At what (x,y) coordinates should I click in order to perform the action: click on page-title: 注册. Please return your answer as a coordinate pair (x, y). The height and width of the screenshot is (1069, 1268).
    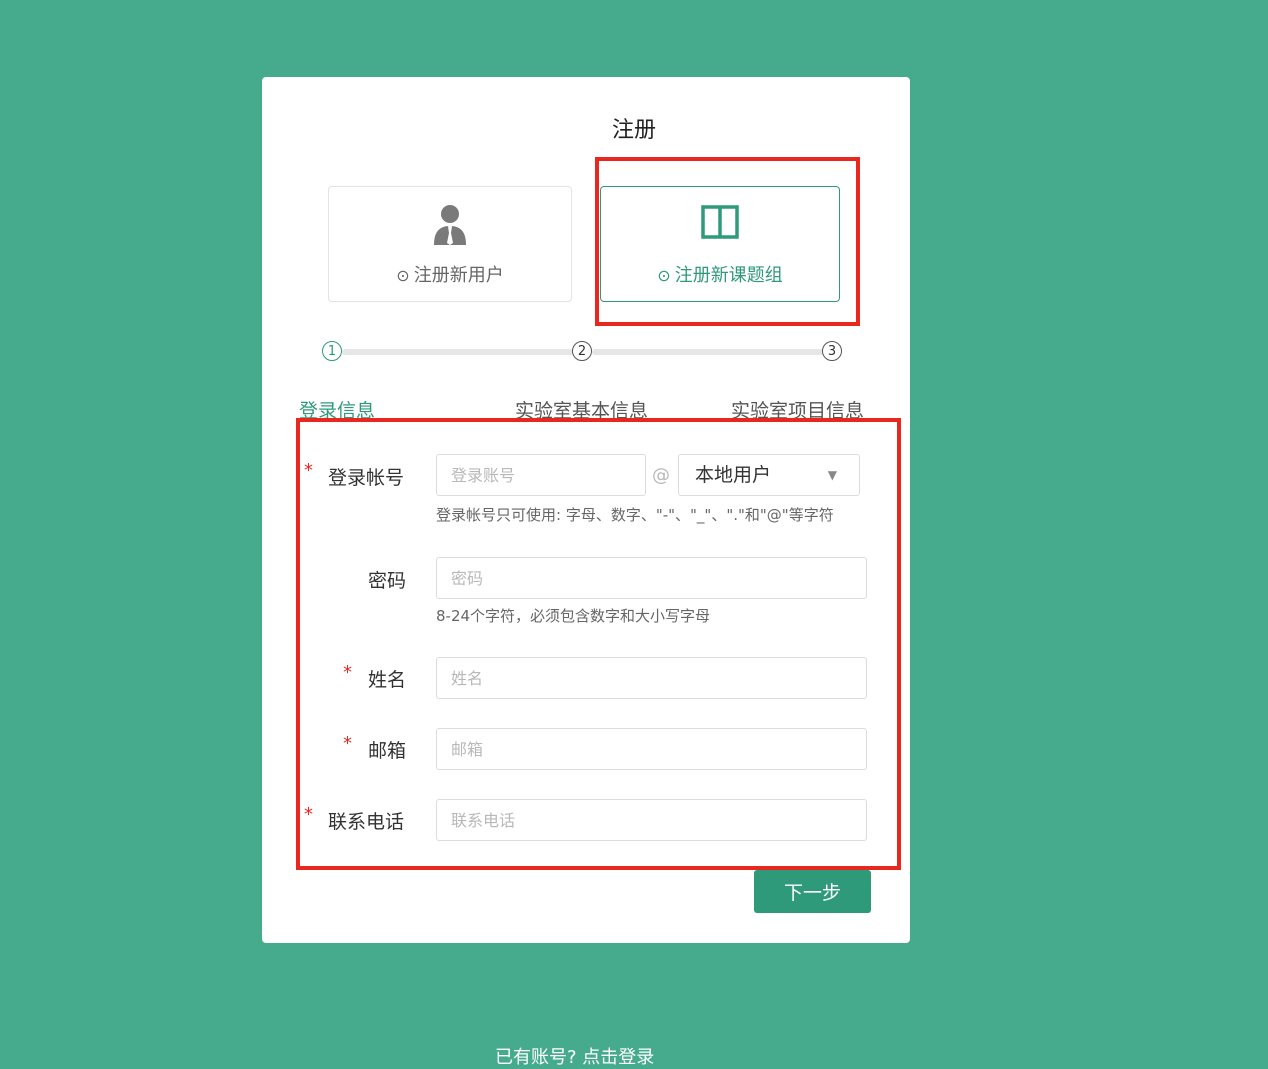
    Looking at the image, I should click on (633, 130).